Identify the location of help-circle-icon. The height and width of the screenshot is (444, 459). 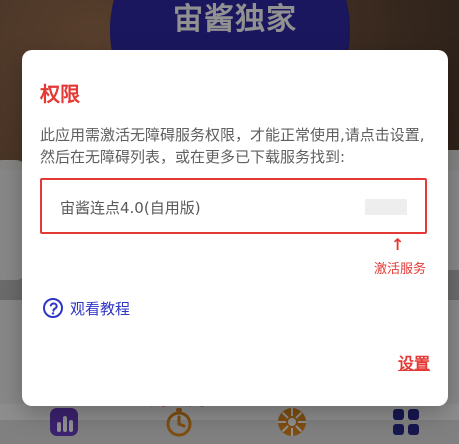
(53, 308).